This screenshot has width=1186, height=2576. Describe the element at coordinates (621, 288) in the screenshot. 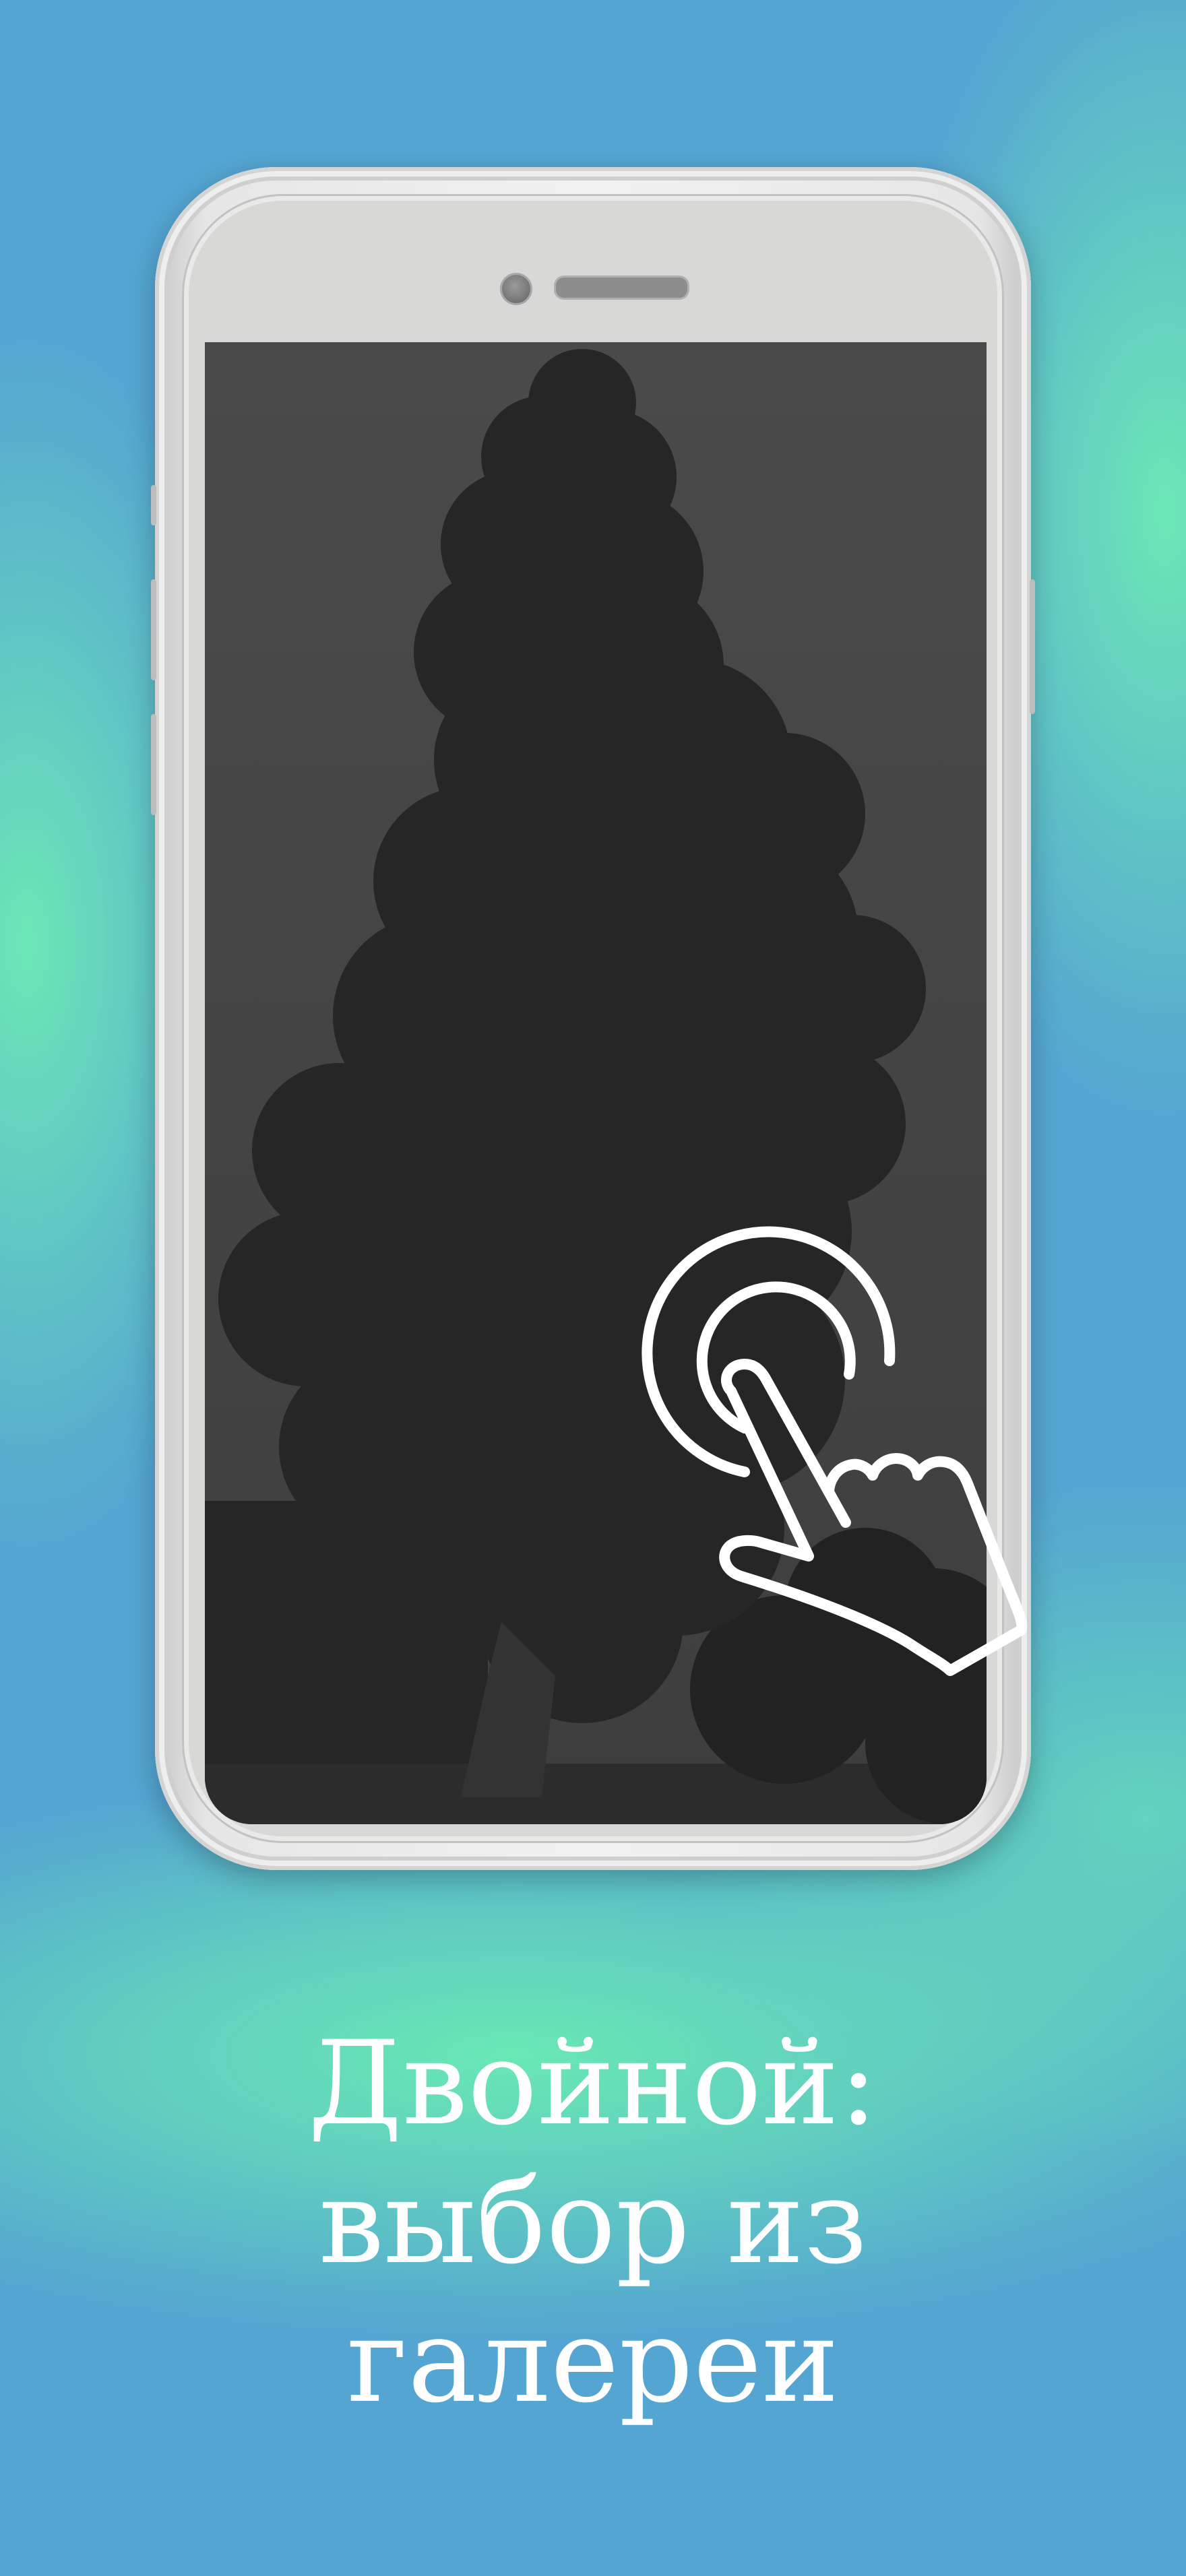

I see `earpiece-speaker` at that location.